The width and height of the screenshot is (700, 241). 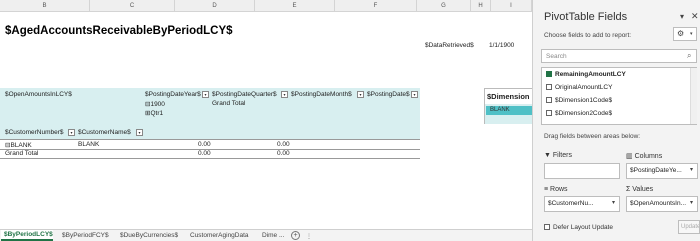 I want to click on checkbox-checked-icon, so click(x=549, y=74).